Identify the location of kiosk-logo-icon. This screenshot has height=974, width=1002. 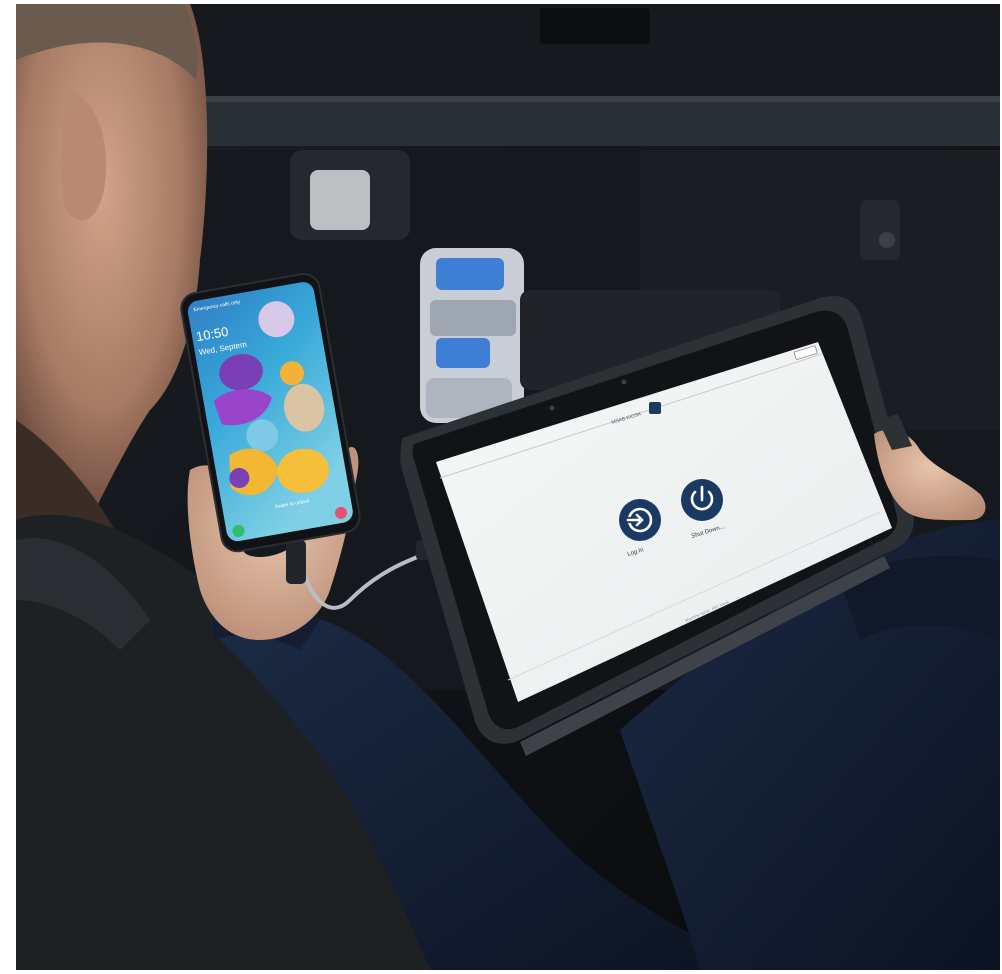
(655, 408).